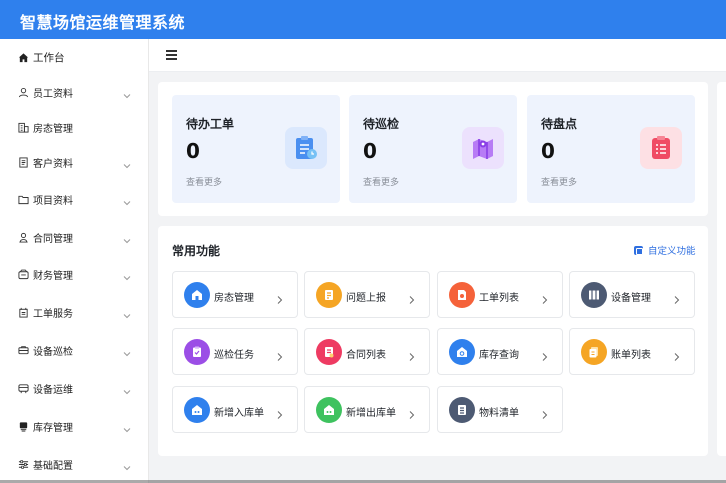 The height and width of the screenshot is (483, 726). Describe the element at coordinates (172, 55) in the screenshot. I see `menu-toggle-icon` at that location.